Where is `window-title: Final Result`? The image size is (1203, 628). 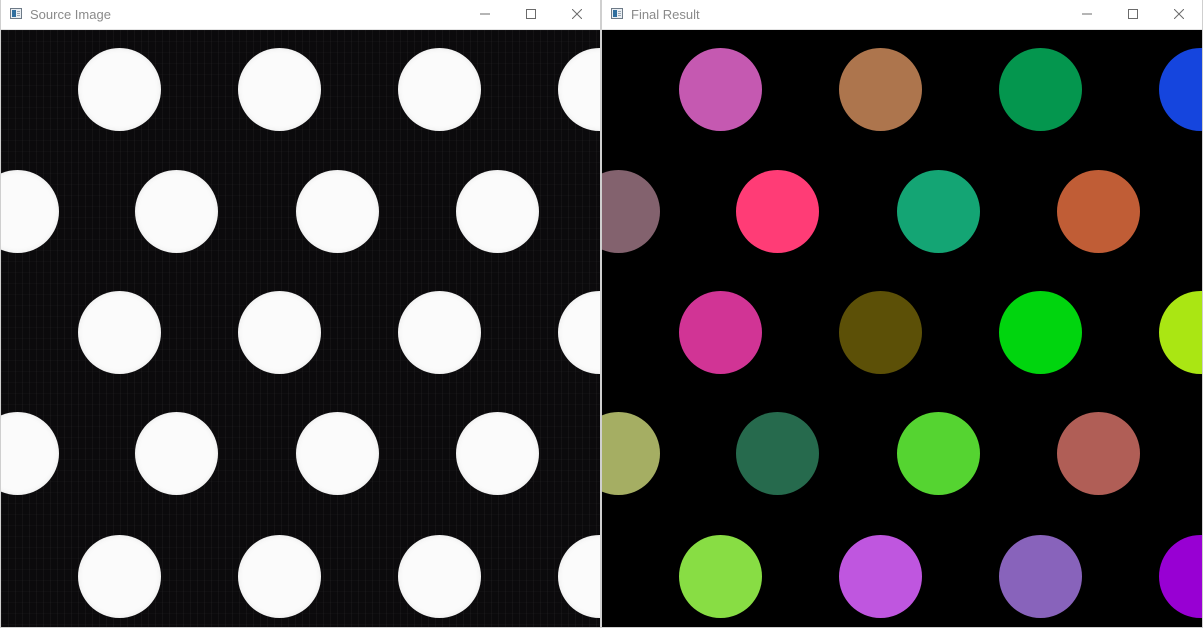
window-title: Final Result is located at coordinates (665, 14).